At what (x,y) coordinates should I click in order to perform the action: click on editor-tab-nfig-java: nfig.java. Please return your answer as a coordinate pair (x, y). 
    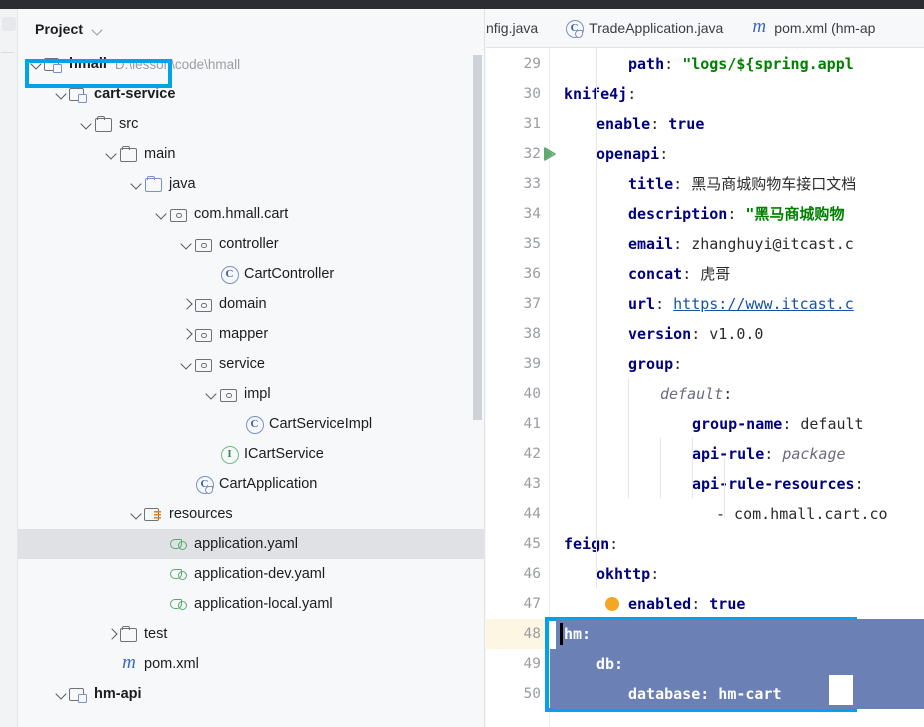
    Looking at the image, I should click on (518, 28).